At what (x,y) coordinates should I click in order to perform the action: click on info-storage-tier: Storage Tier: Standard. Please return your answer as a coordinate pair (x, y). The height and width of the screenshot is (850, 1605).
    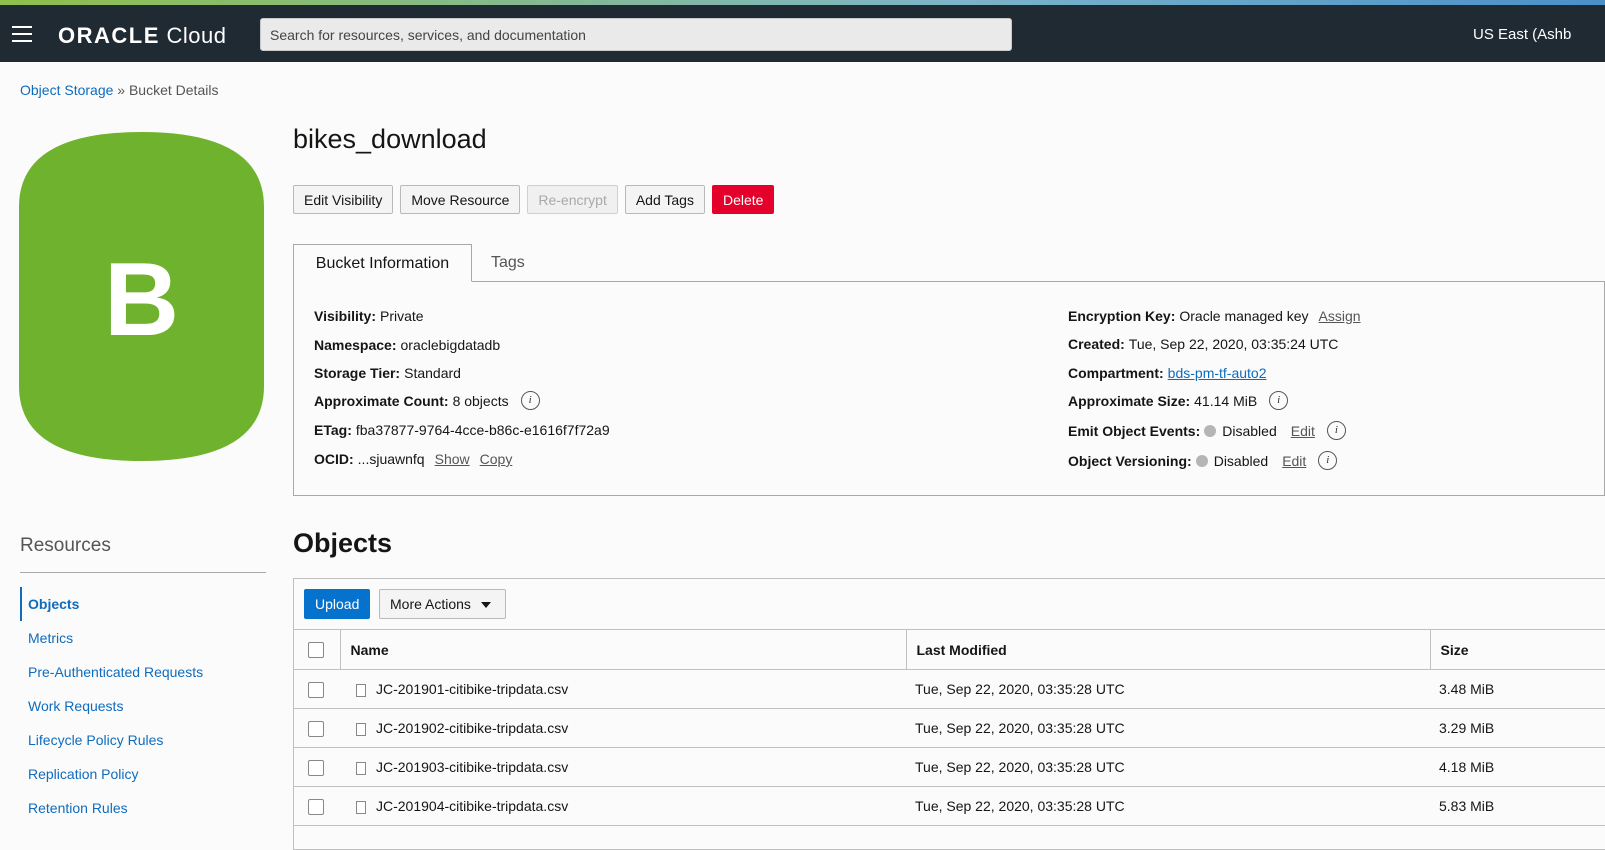
    Looking at the image, I should click on (387, 373).